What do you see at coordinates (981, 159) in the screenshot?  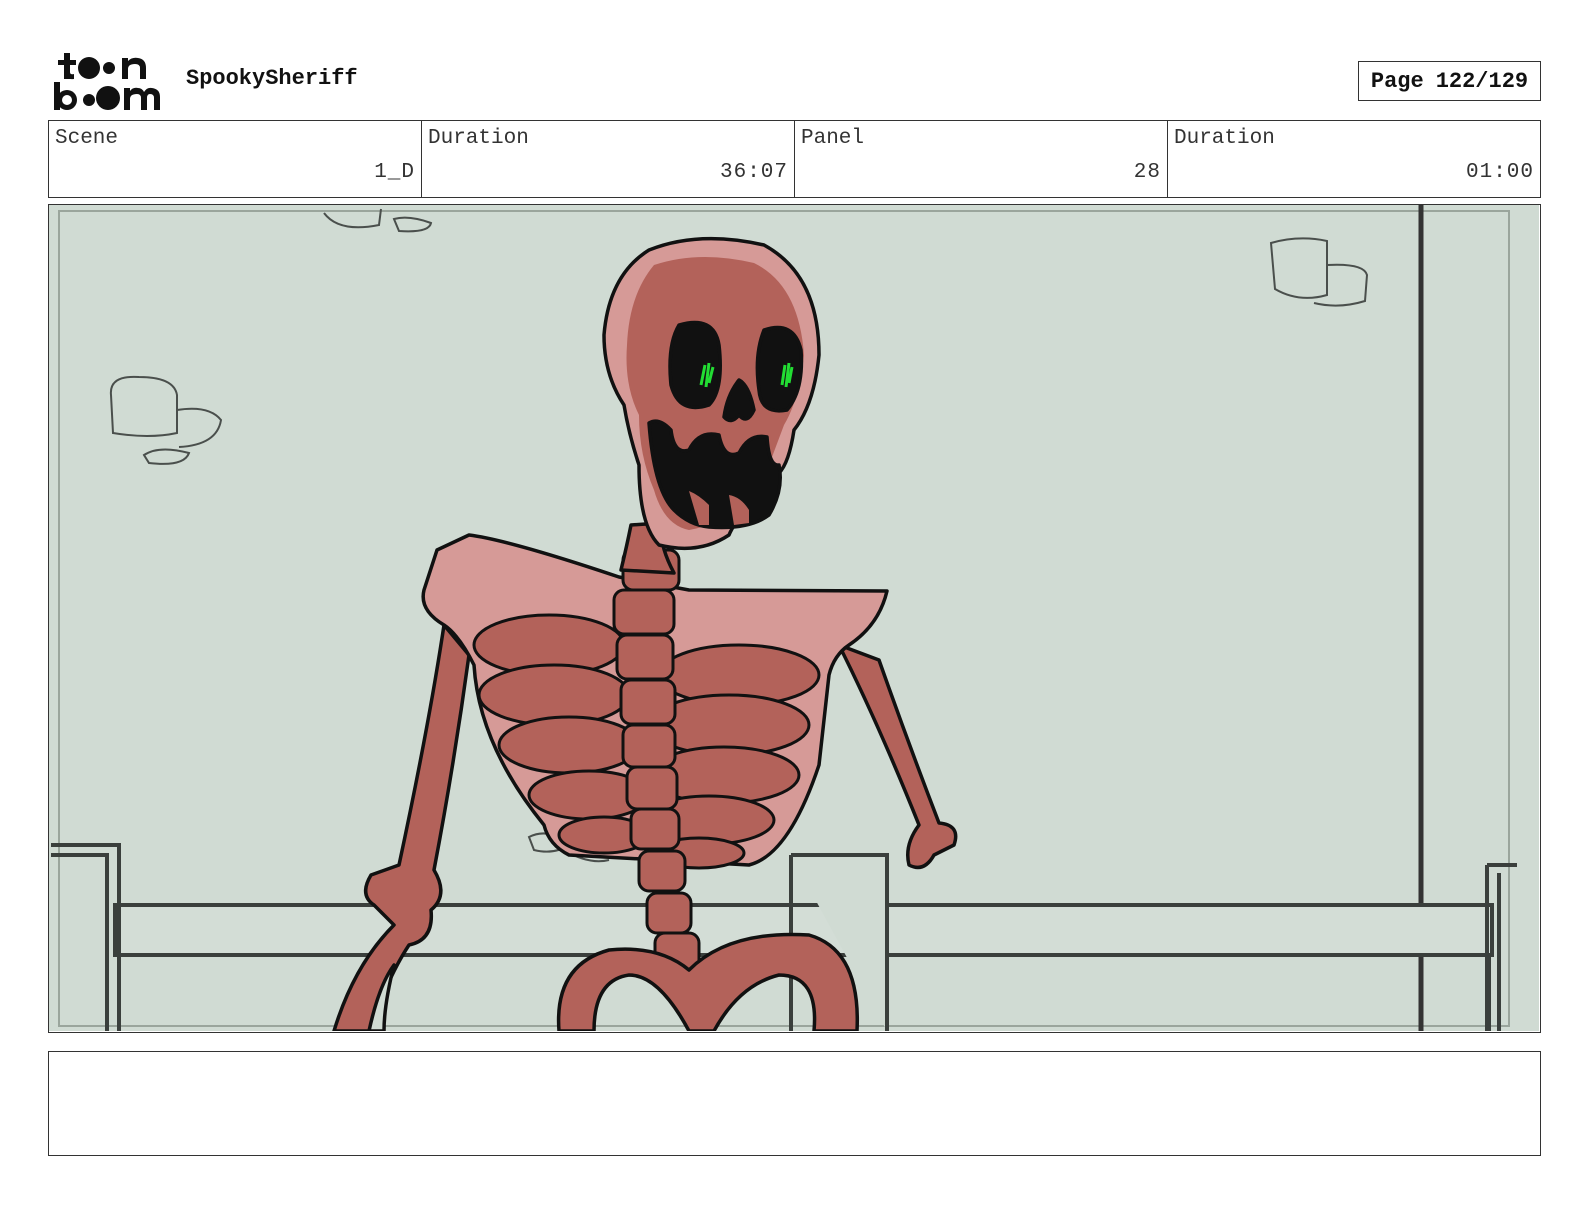 I see `panel-cell: Panel 28` at bounding box center [981, 159].